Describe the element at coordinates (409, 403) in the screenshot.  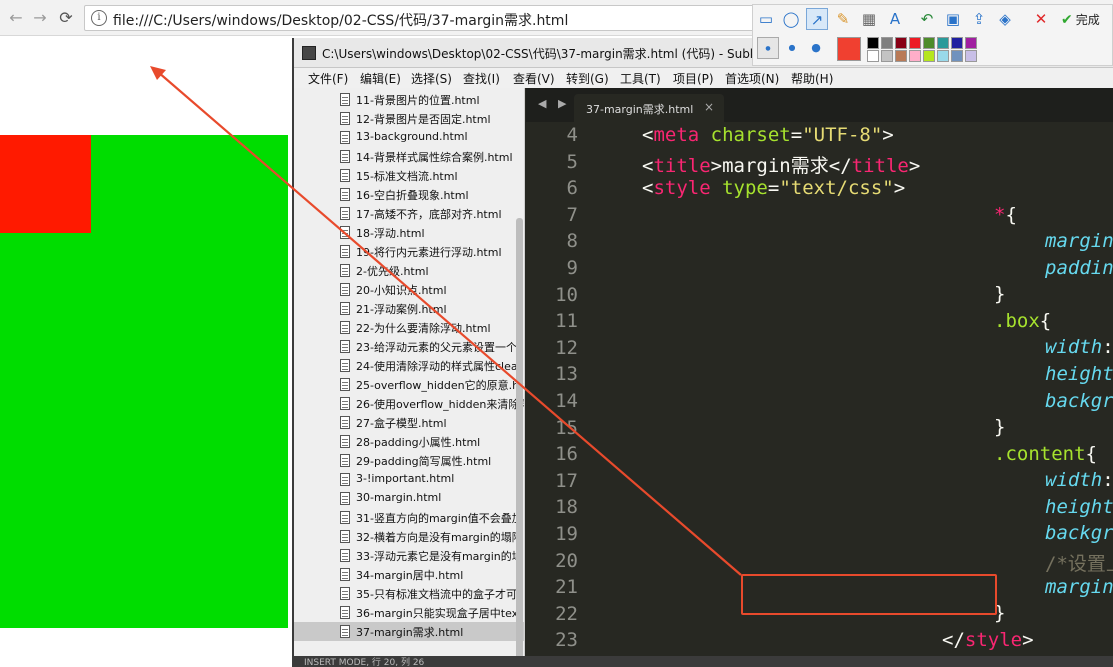
I see `file-item: 26-使用overflow_hidden来清除浮` at that location.